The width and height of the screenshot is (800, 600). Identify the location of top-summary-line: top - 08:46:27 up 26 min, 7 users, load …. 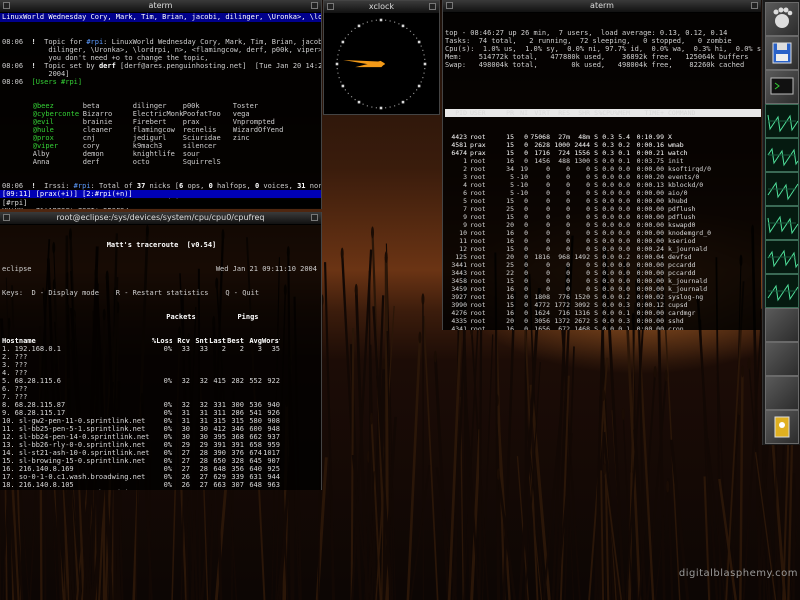
(586, 33).